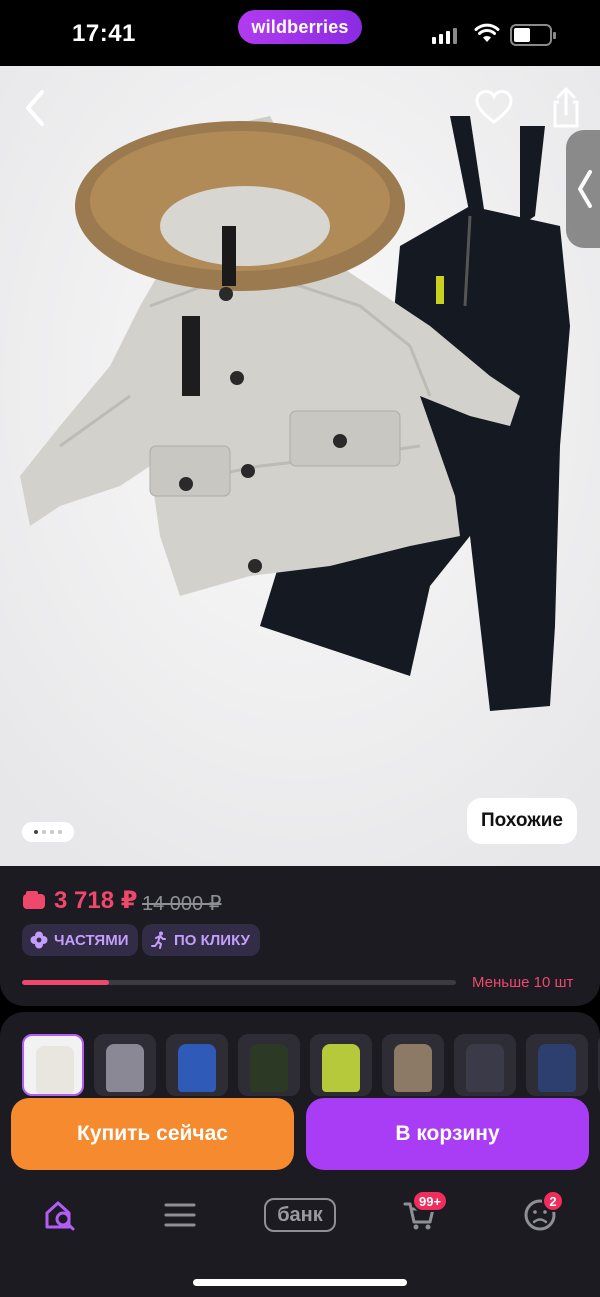 The image size is (600, 1297). What do you see at coordinates (152, 1134) in the screenshot?
I see `buy-now-button: Купить сейчас` at bounding box center [152, 1134].